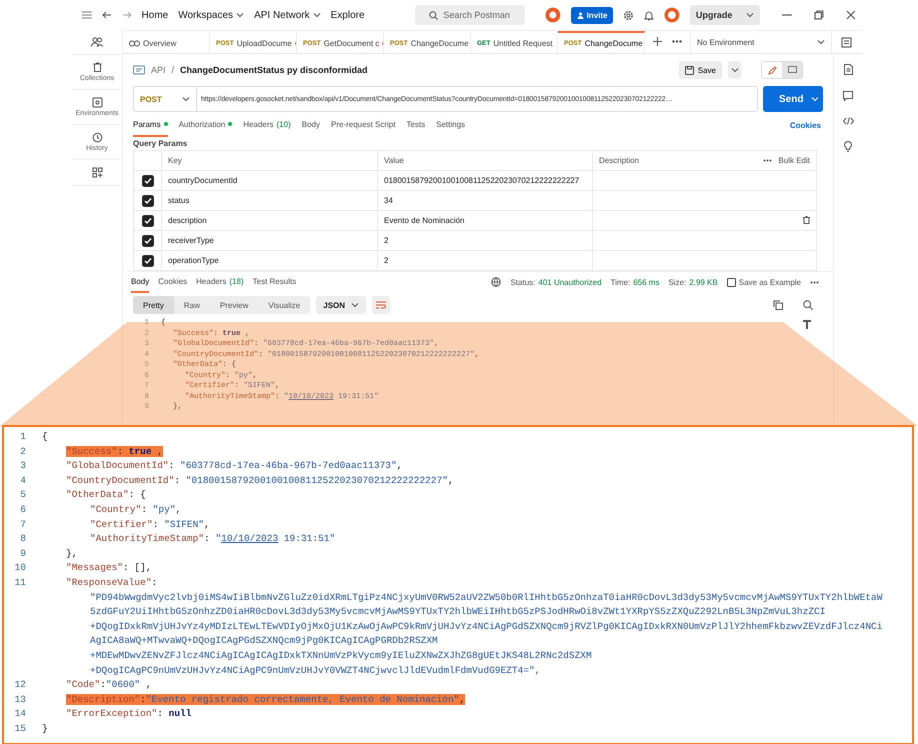 The width and height of the screenshot is (918, 744). I want to click on section-title: Query Params, so click(160, 144).